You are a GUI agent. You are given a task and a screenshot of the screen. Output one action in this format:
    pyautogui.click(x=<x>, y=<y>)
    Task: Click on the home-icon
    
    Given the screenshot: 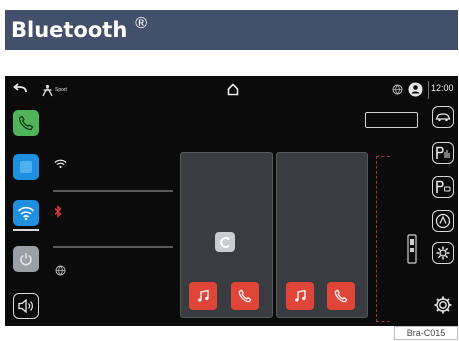 What is the action you would take?
    pyautogui.click(x=233, y=89)
    